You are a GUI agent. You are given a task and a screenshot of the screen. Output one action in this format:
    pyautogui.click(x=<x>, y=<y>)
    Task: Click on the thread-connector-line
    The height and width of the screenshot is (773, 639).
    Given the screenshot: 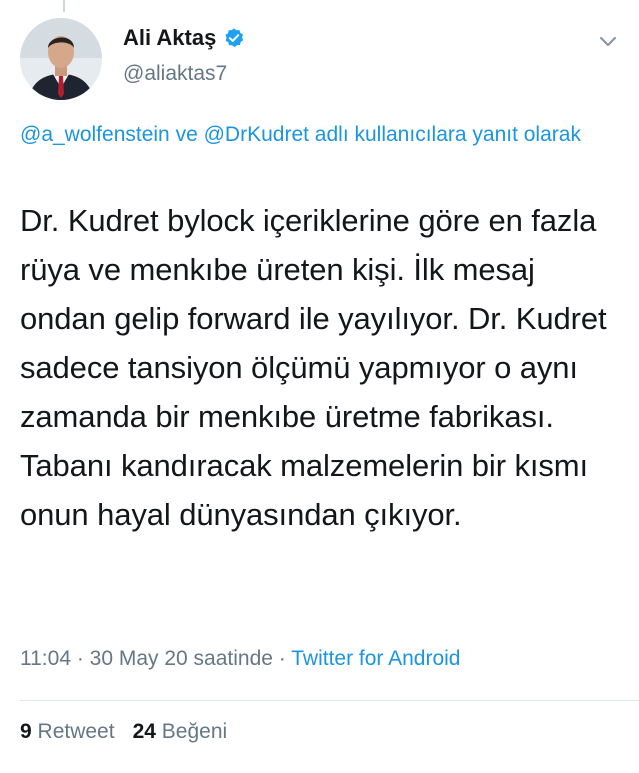 What is the action you would take?
    pyautogui.click(x=64, y=6)
    